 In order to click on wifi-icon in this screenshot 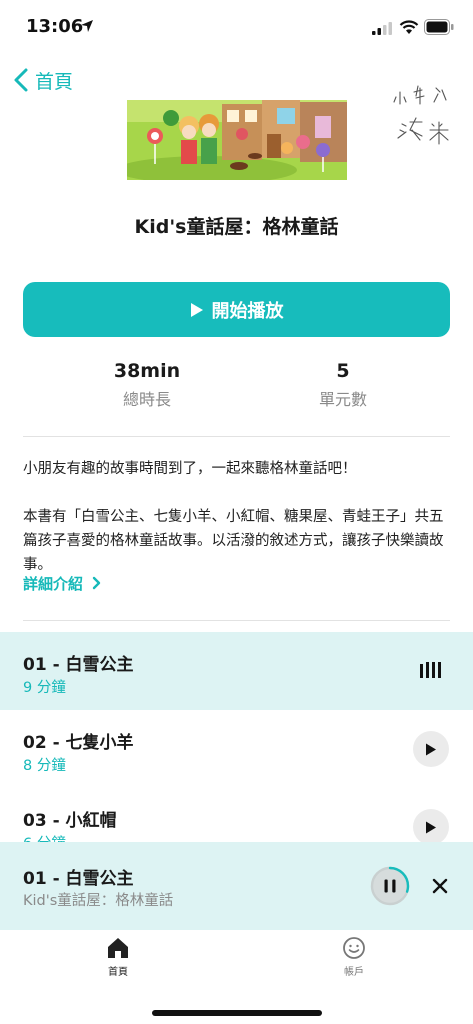, I will do `click(409, 27)`.